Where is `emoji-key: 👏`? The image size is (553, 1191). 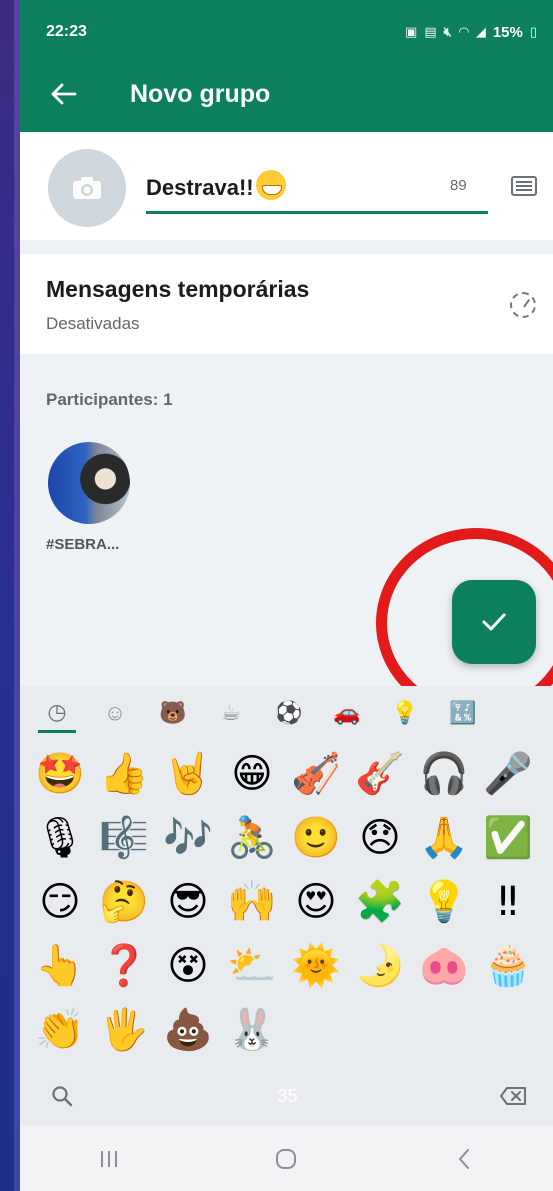 emoji-key: 👏 is located at coordinates (60, 1030).